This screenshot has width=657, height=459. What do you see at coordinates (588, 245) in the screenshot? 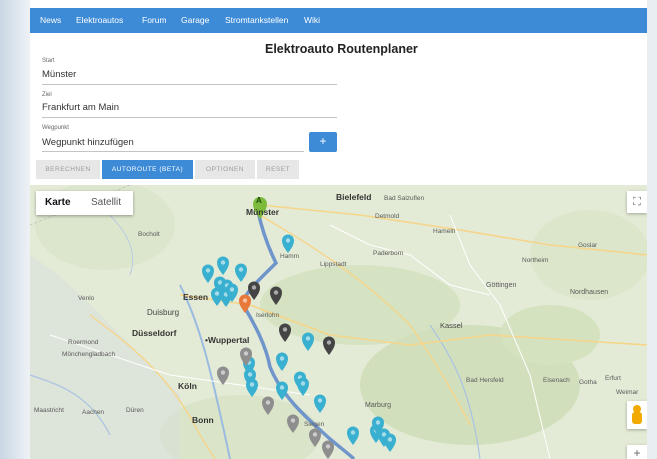
I see `map-label-goslar: Goslar` at bounding box center [588, 245].